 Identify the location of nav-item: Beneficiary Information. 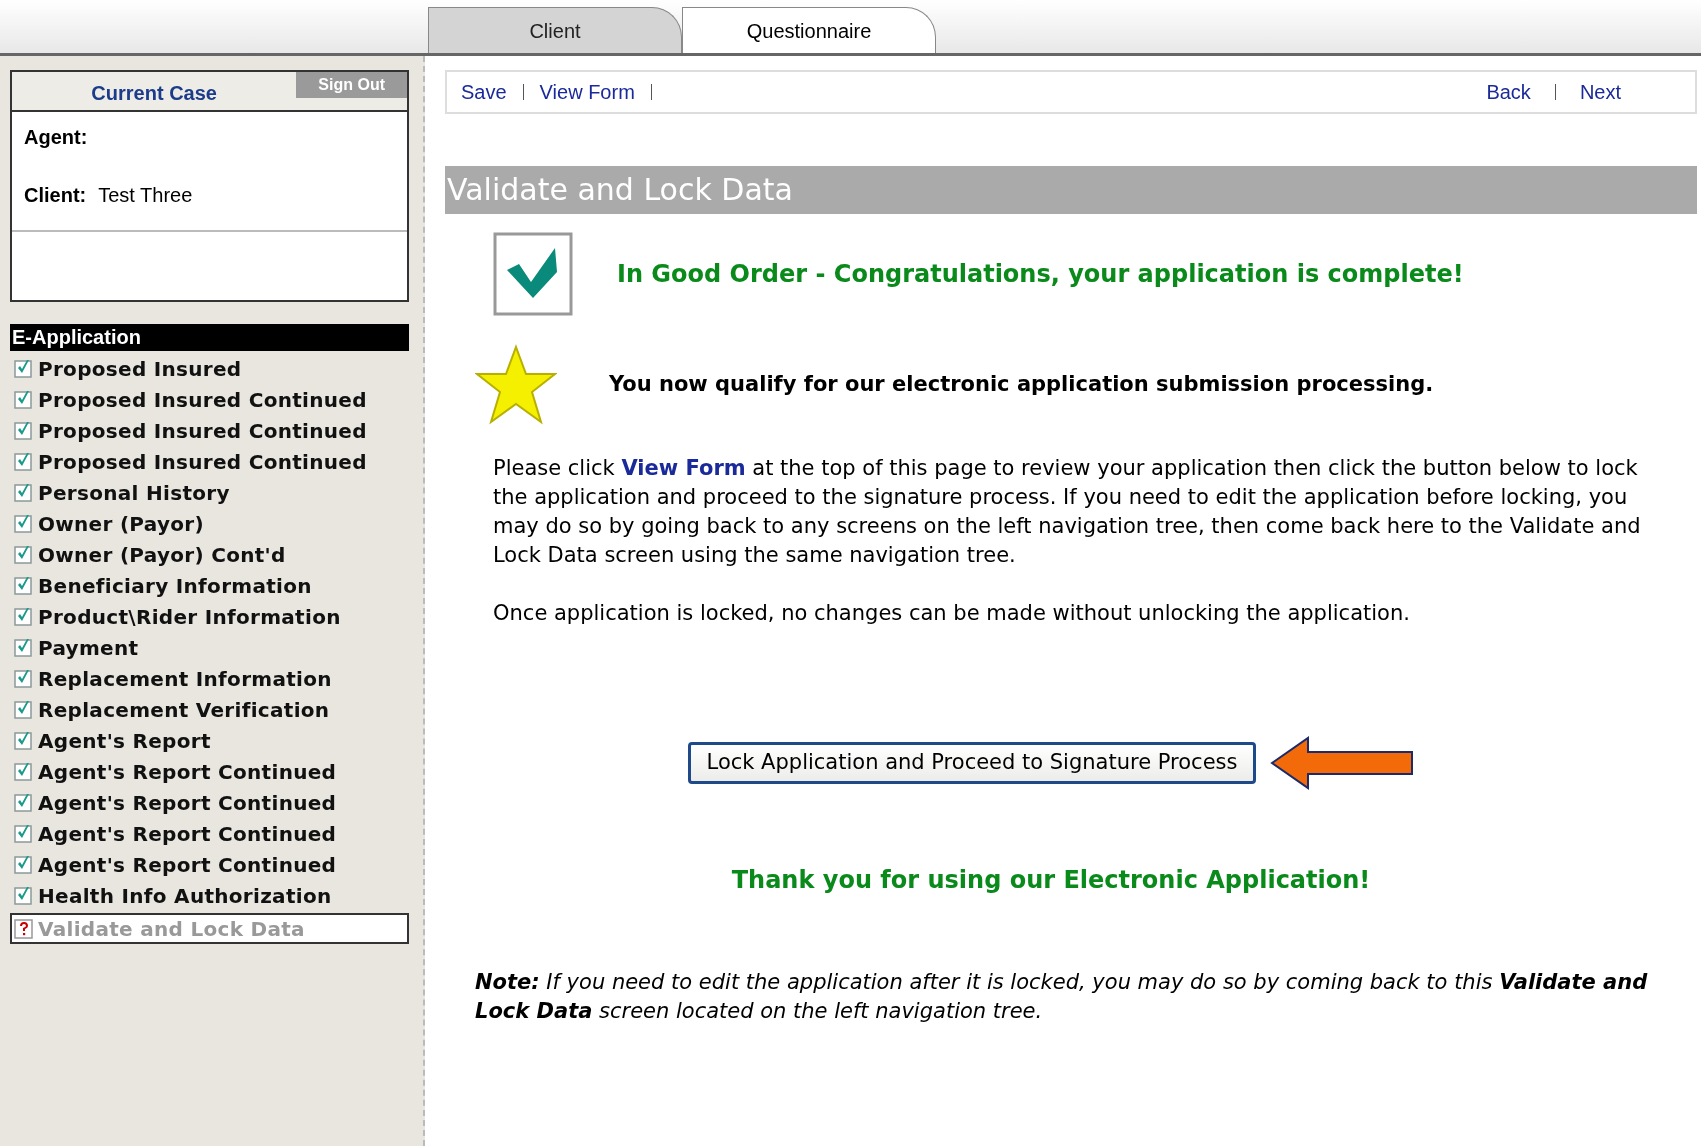
(209, 585).